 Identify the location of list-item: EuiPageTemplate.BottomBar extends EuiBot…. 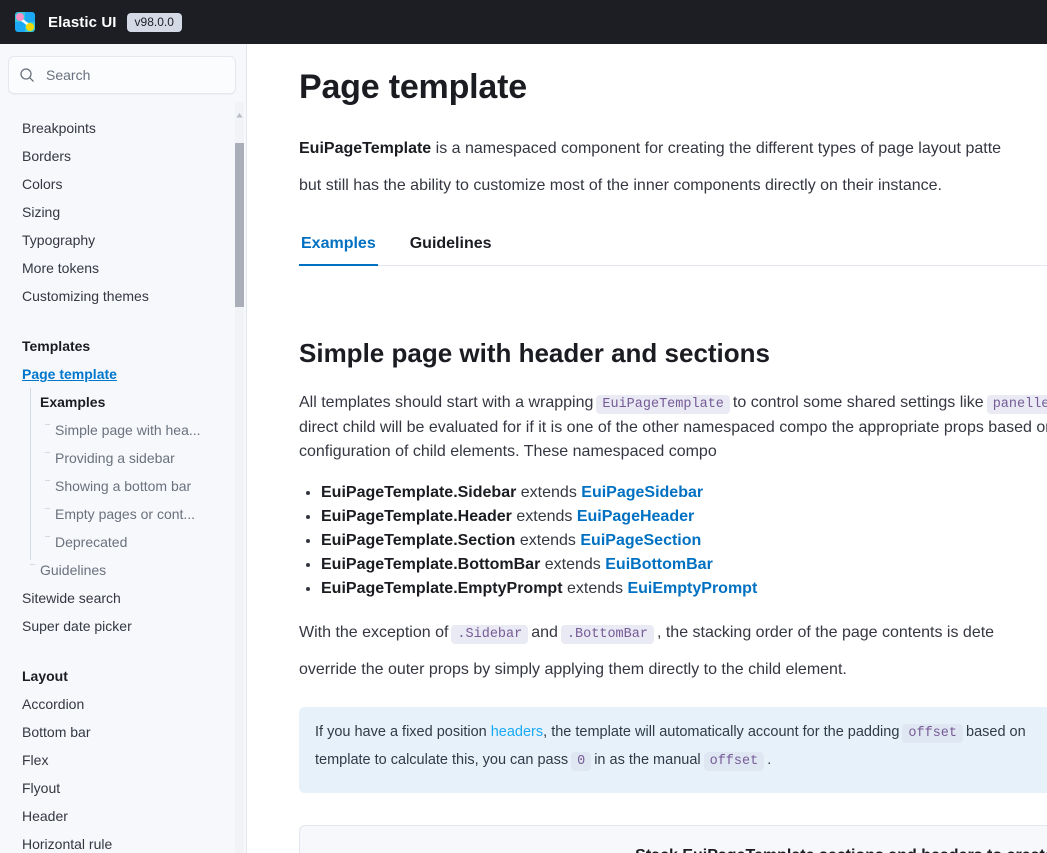
(684, 565).